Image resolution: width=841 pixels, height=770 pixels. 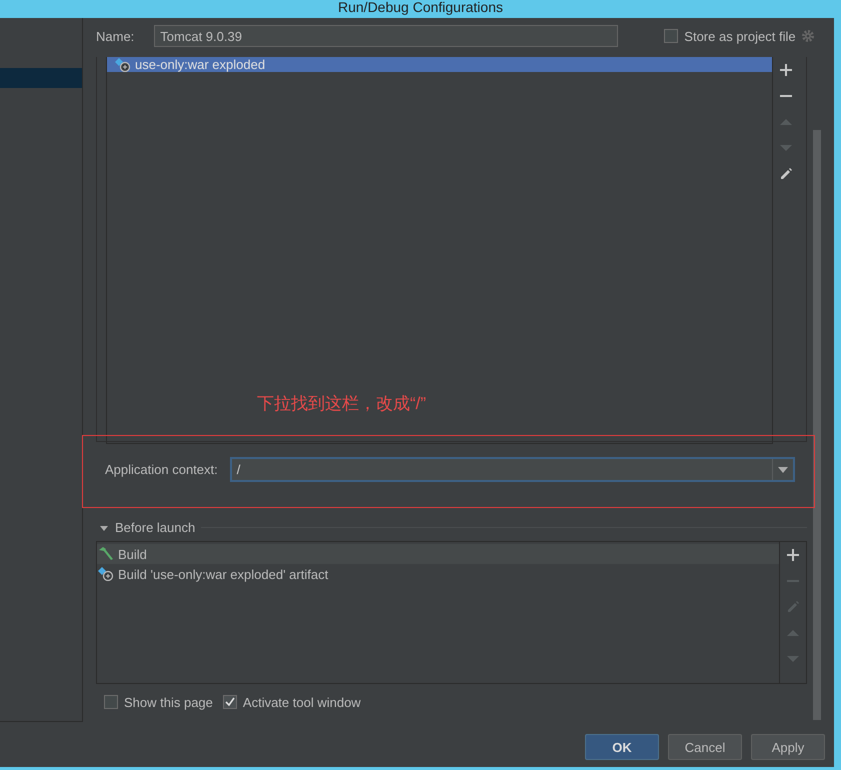 I want to click on task-item: Build 'use-only:war exploded' artifact, so click(x=438, y=574).